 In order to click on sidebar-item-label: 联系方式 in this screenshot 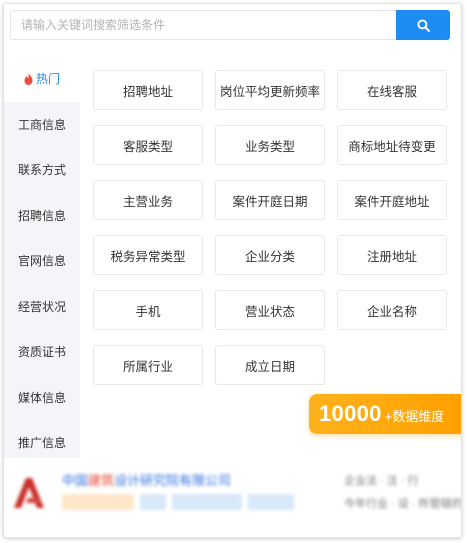, I will do `click(41, 170)`.